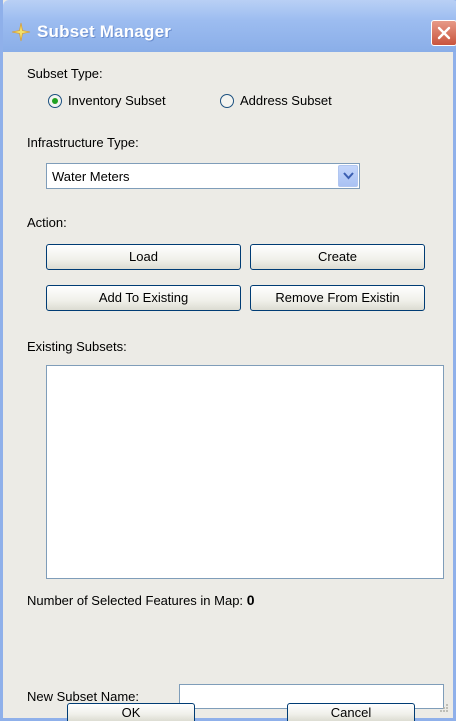  Describe the element at coordinates (104, 31) in the screenshot. I see `window-title: Subset Manager` at that location.